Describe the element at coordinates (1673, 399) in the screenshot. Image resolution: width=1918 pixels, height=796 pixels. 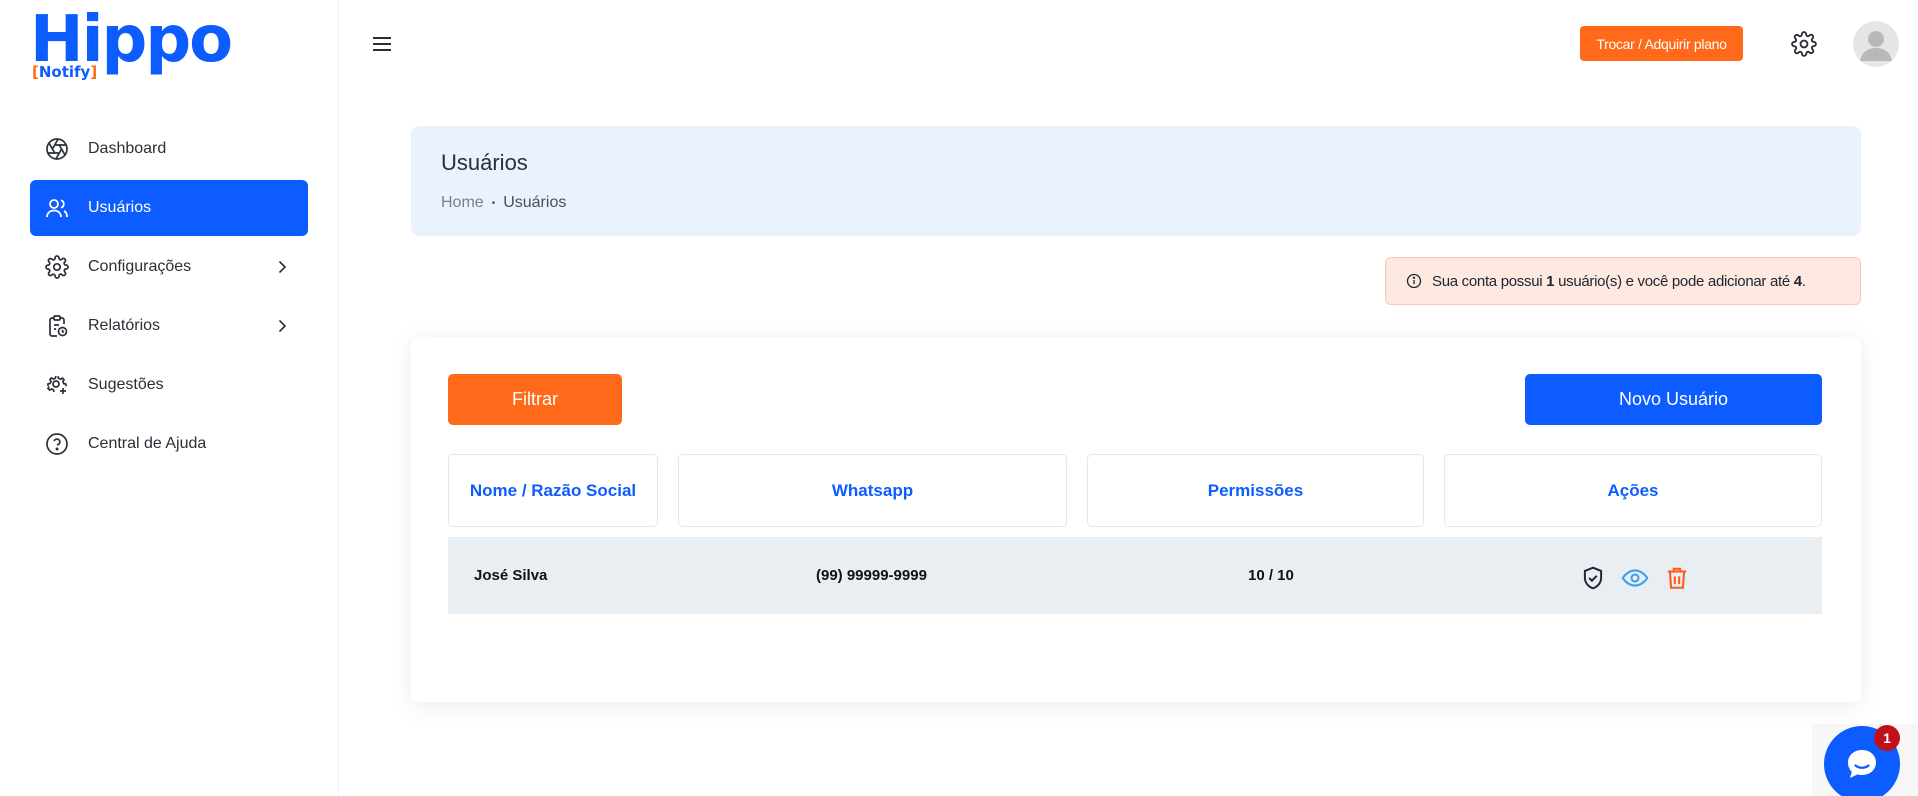
I see `new-user-button: Novo Usuário` at that location.